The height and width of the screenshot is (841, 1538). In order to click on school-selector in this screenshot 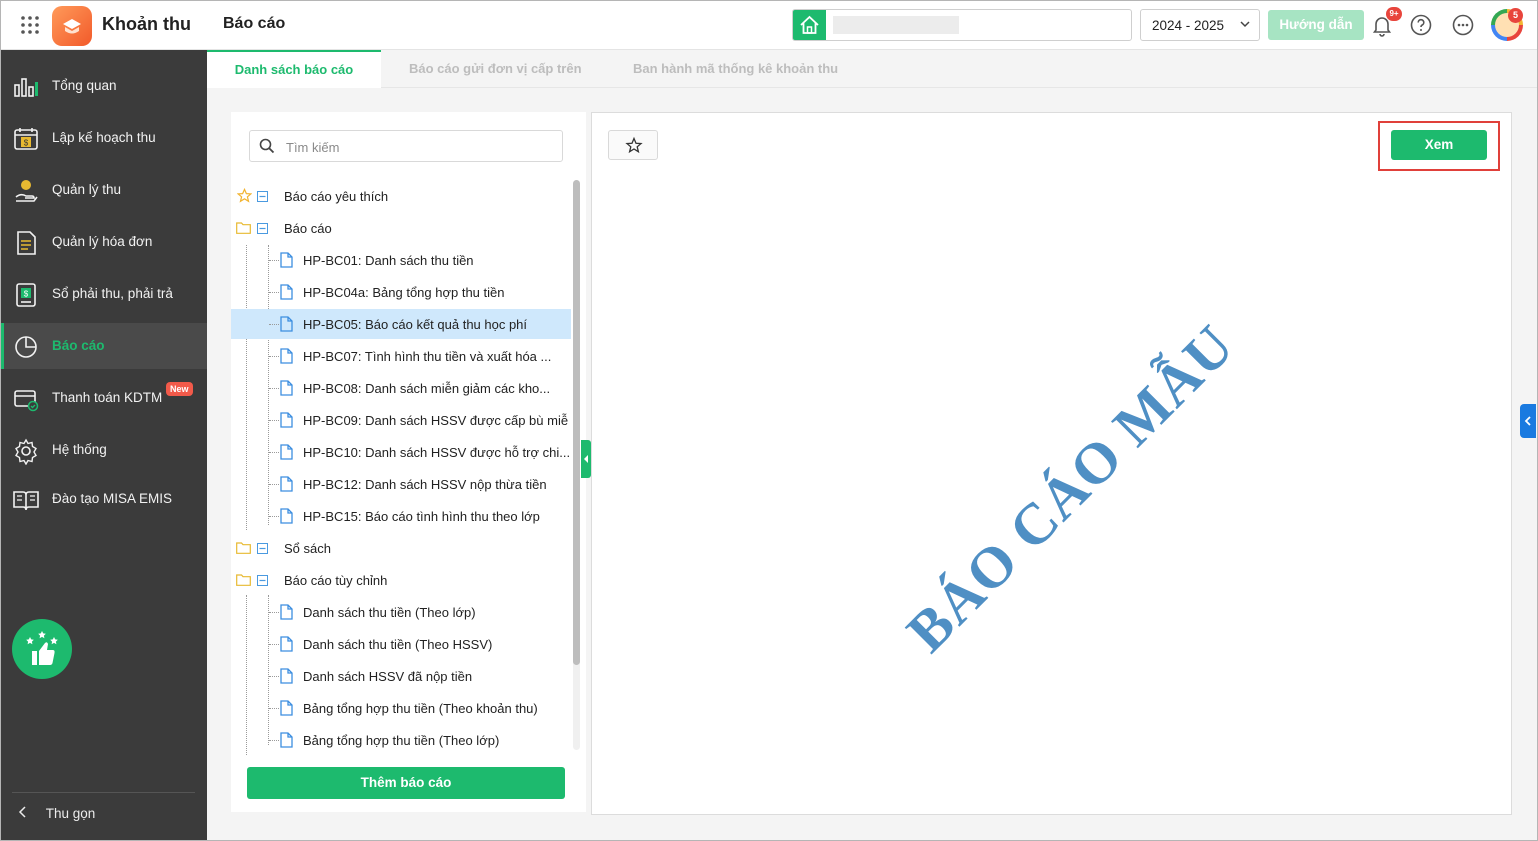, I will do `click(962, 25)`.